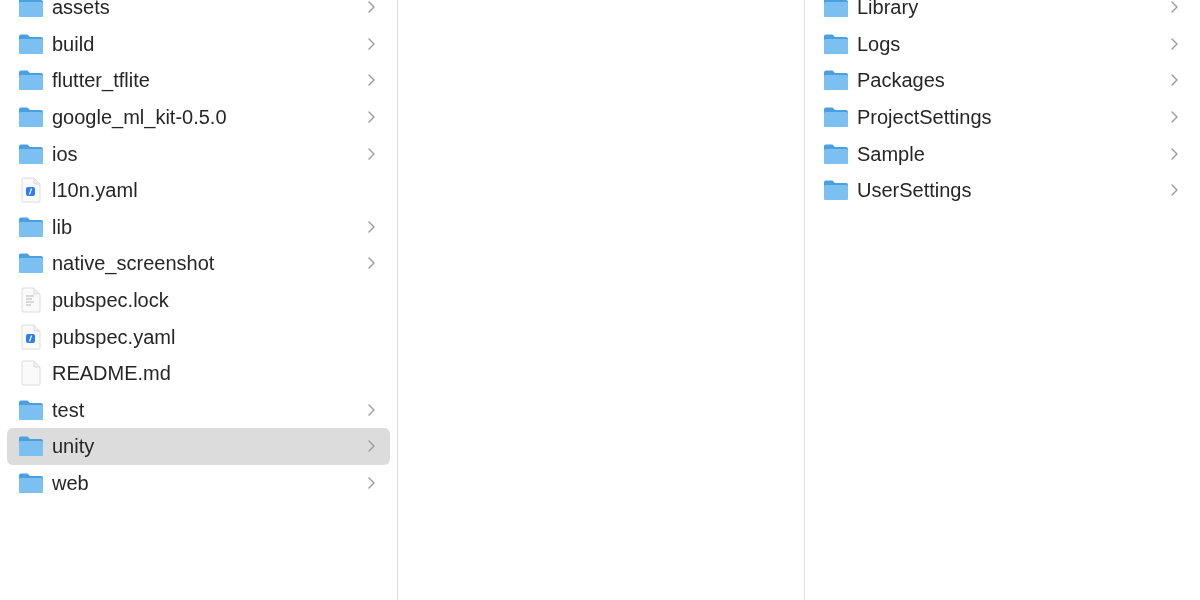  What do you see at coordinates (891, 154) in the screenshot?
I see `item-name: Sample` at bounding box center [891, 154].